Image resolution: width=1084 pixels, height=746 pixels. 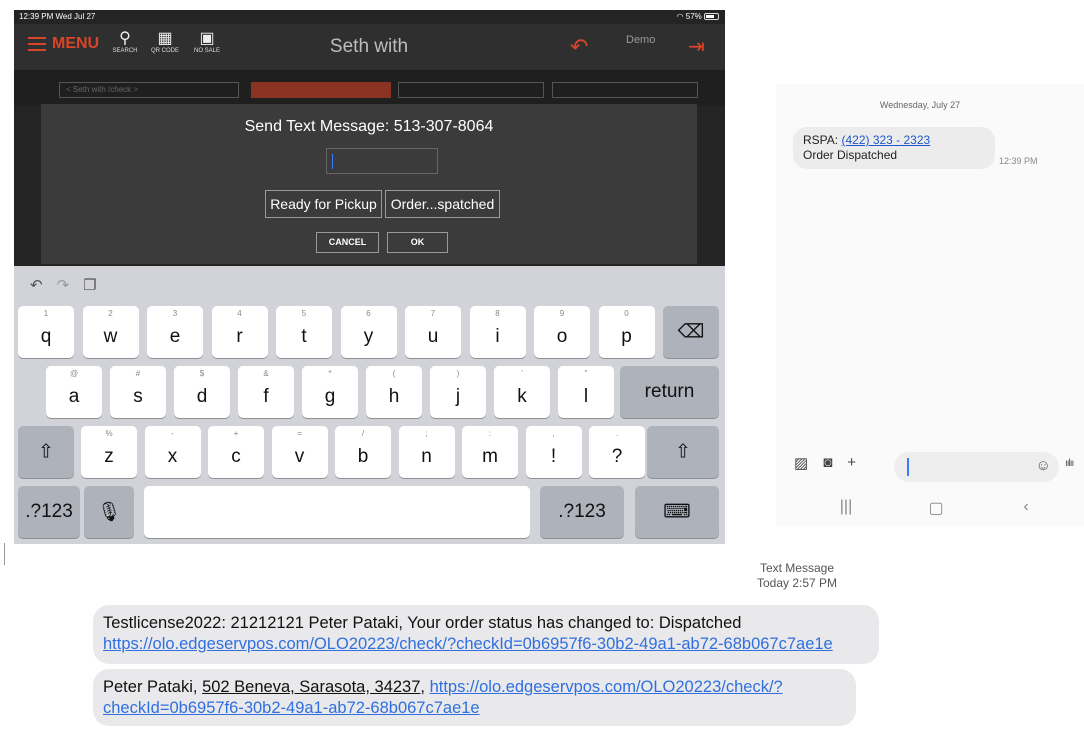 What do you see at coordinates (330, 396) in the screenshot?
I see `key-label: g` at bounding box center [330, 396].